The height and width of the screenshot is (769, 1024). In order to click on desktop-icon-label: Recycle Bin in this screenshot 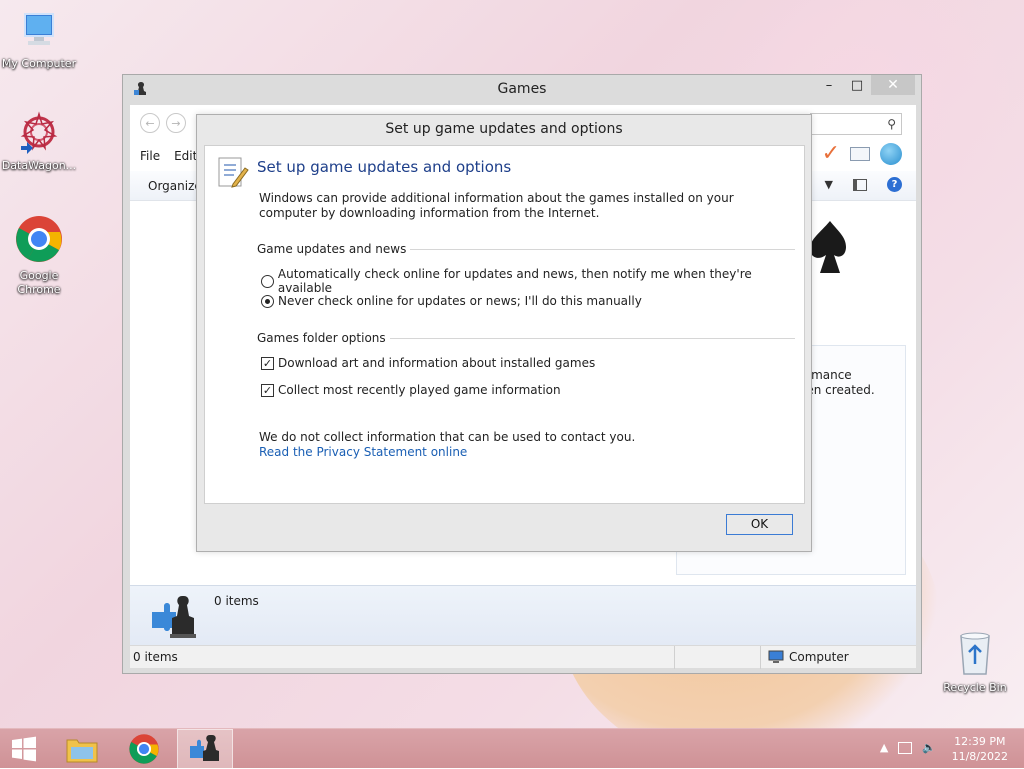, I will do `click(975, 687)`.